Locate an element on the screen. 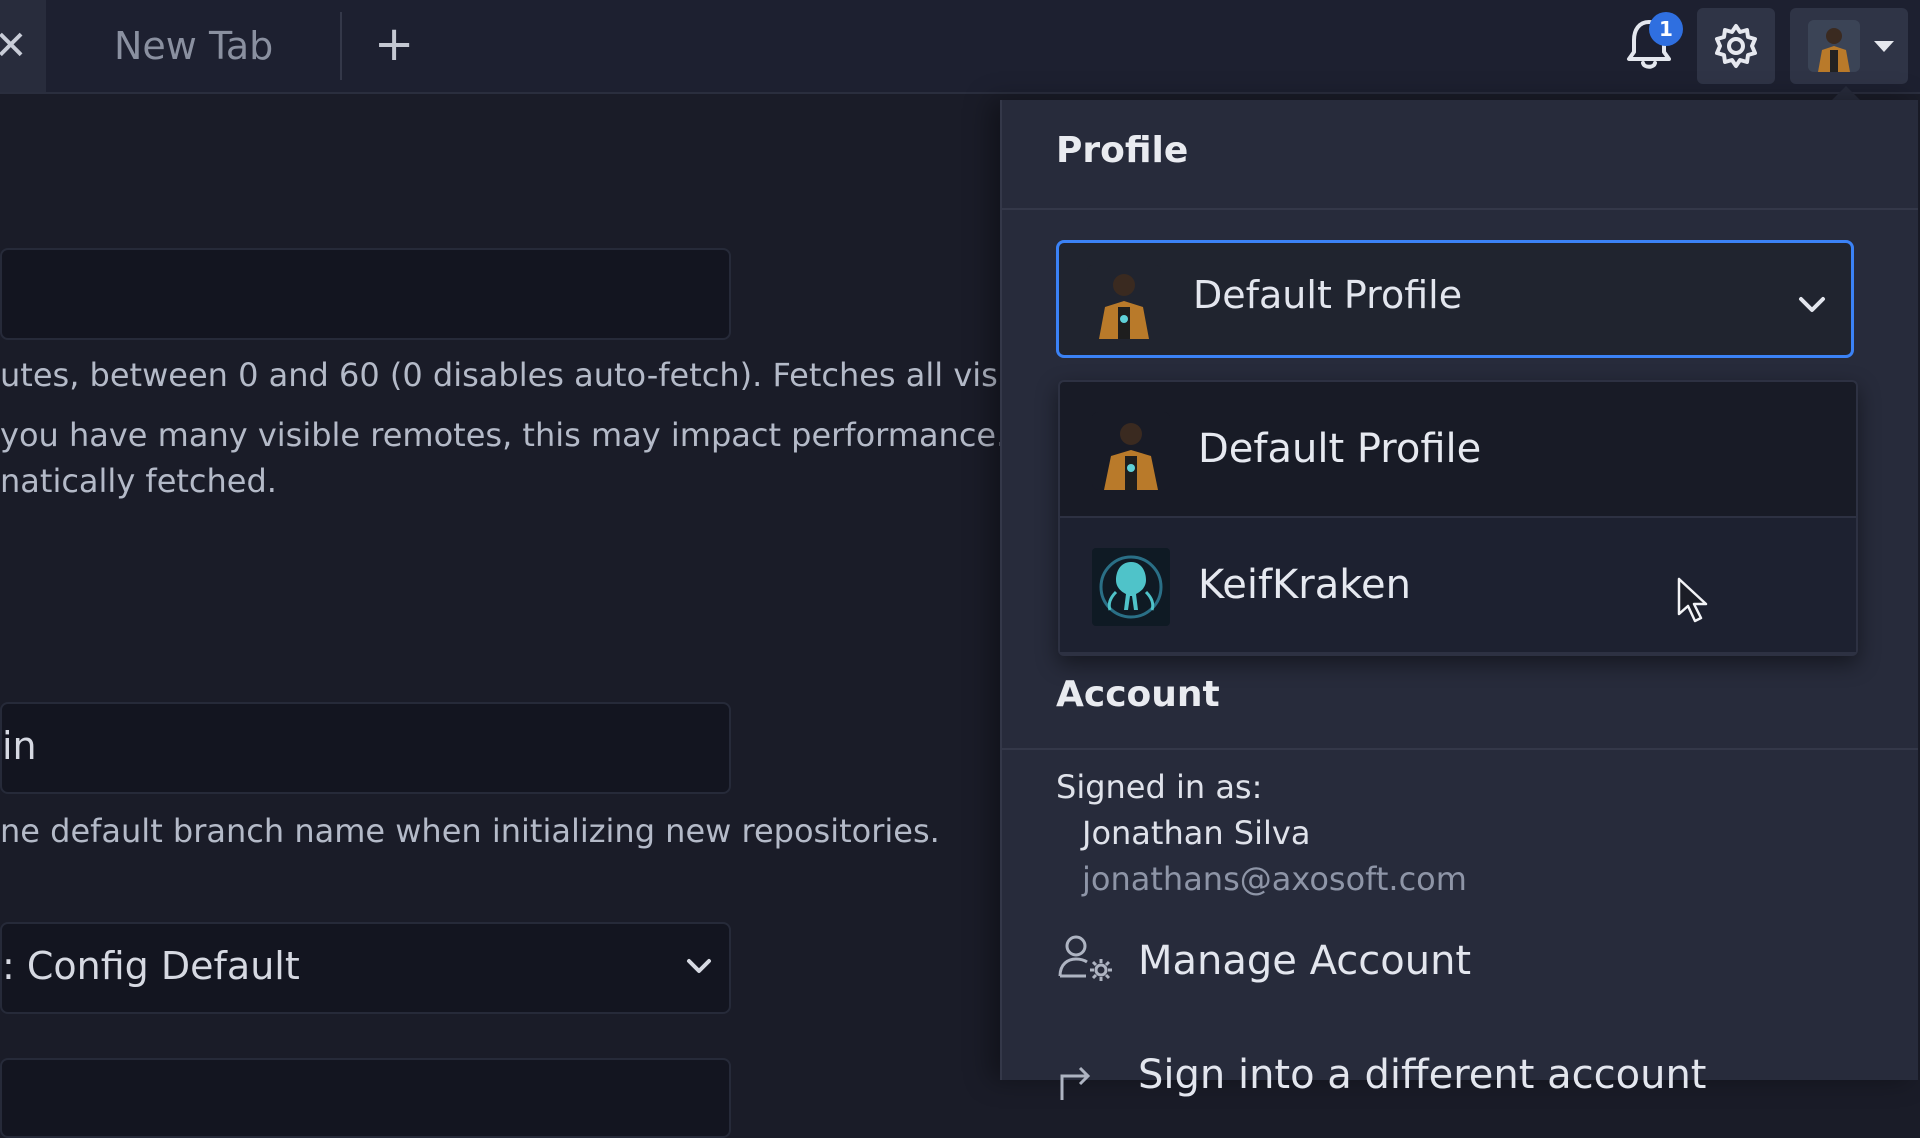 Image resolution: width=1920 pixels, height=1138 pixels. account-title: Account is located at coordinates (1138, 694).